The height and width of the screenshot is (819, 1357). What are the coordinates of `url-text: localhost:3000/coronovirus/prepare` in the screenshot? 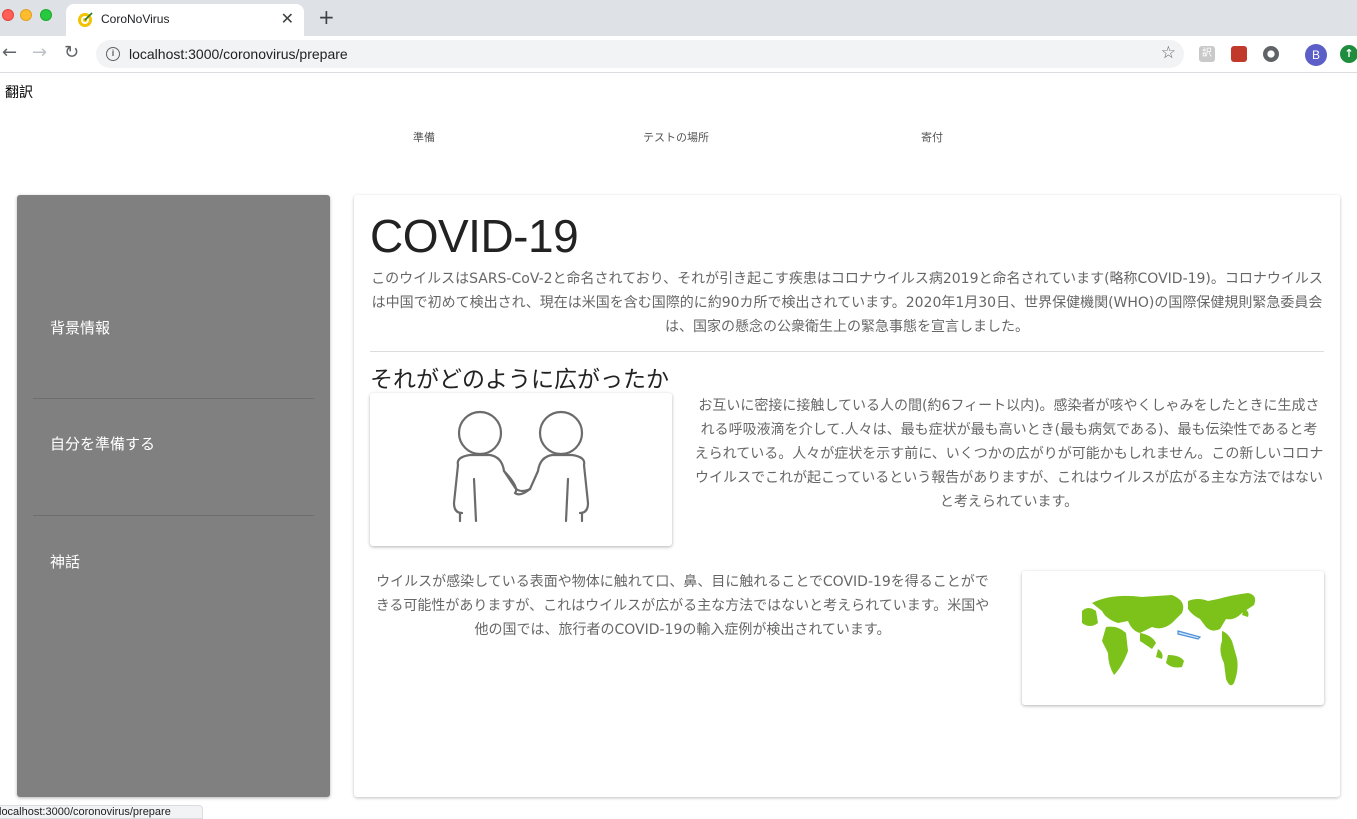 It's located at (238, 54).